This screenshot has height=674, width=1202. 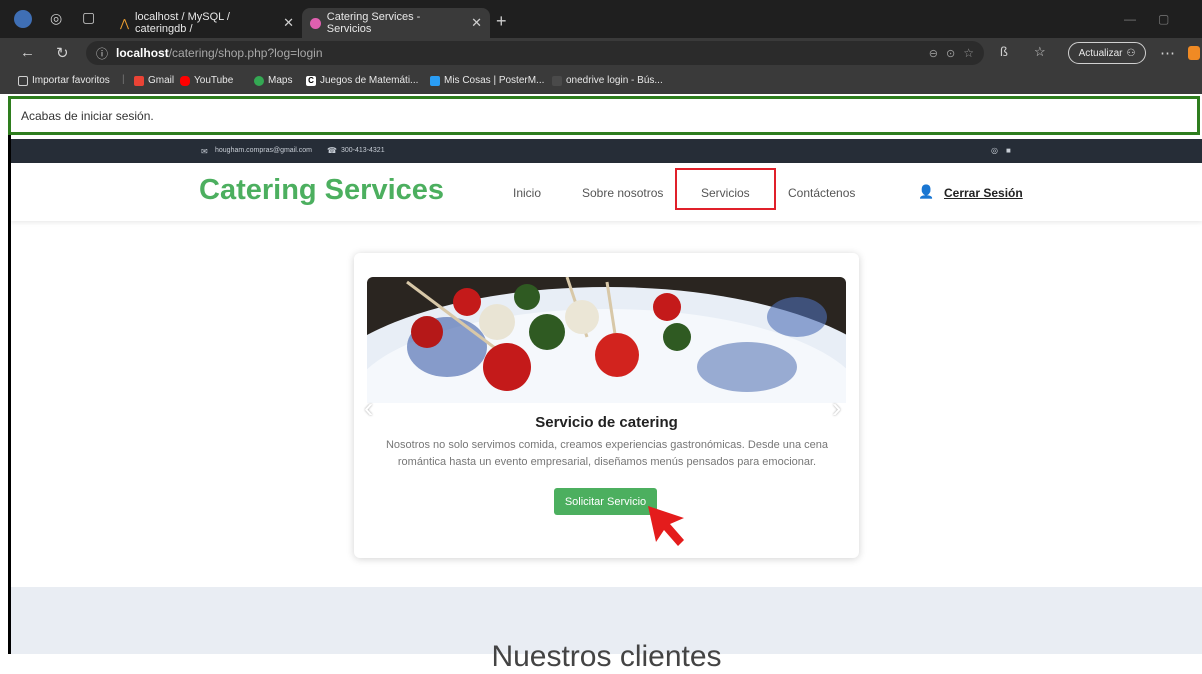 I want to click on profile-avatar-icon, so click(x=23, y=19).